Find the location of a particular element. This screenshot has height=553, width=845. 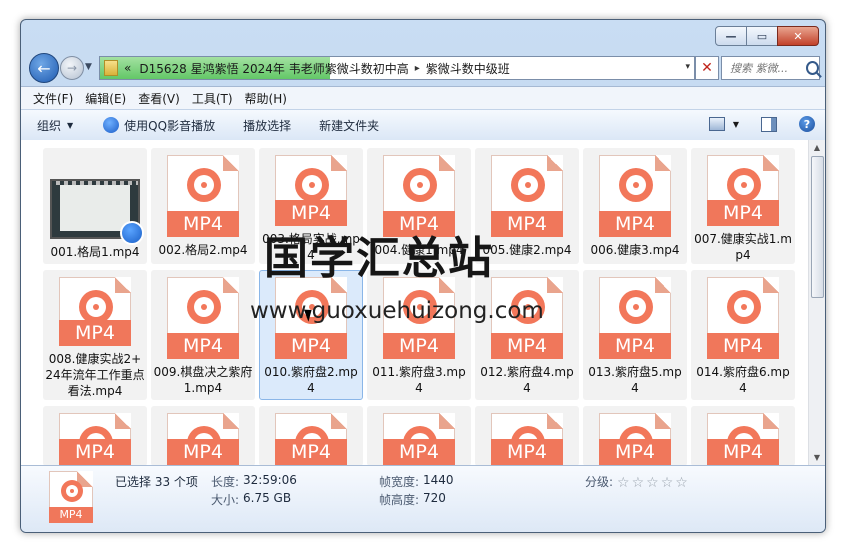

organize-button: 组织 ▼ is located at coordinates (55, 125).